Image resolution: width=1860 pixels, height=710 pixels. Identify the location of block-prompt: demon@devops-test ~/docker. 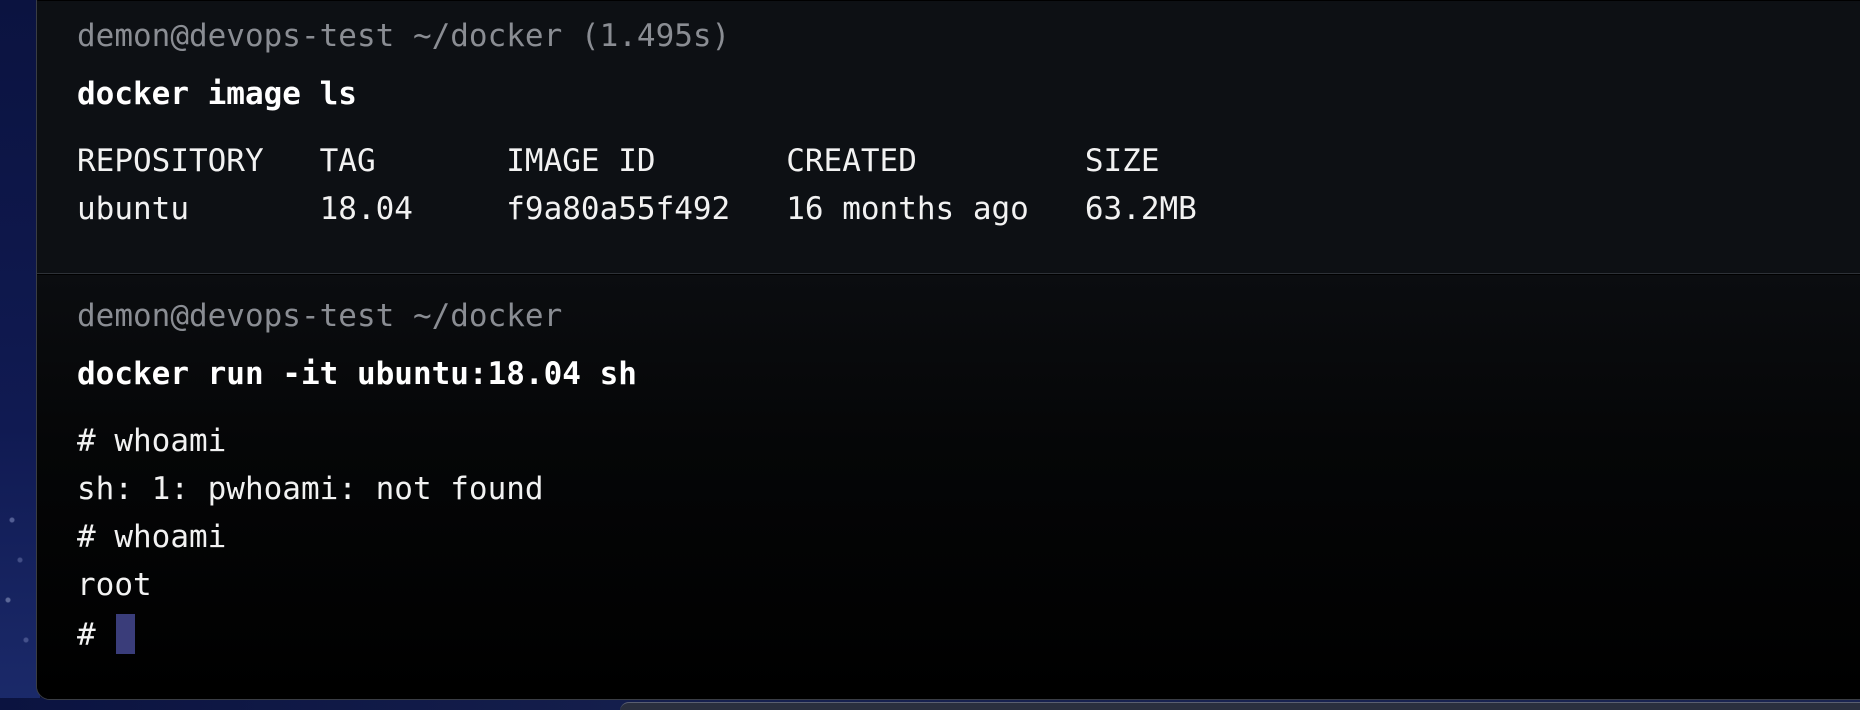
(320, 316).